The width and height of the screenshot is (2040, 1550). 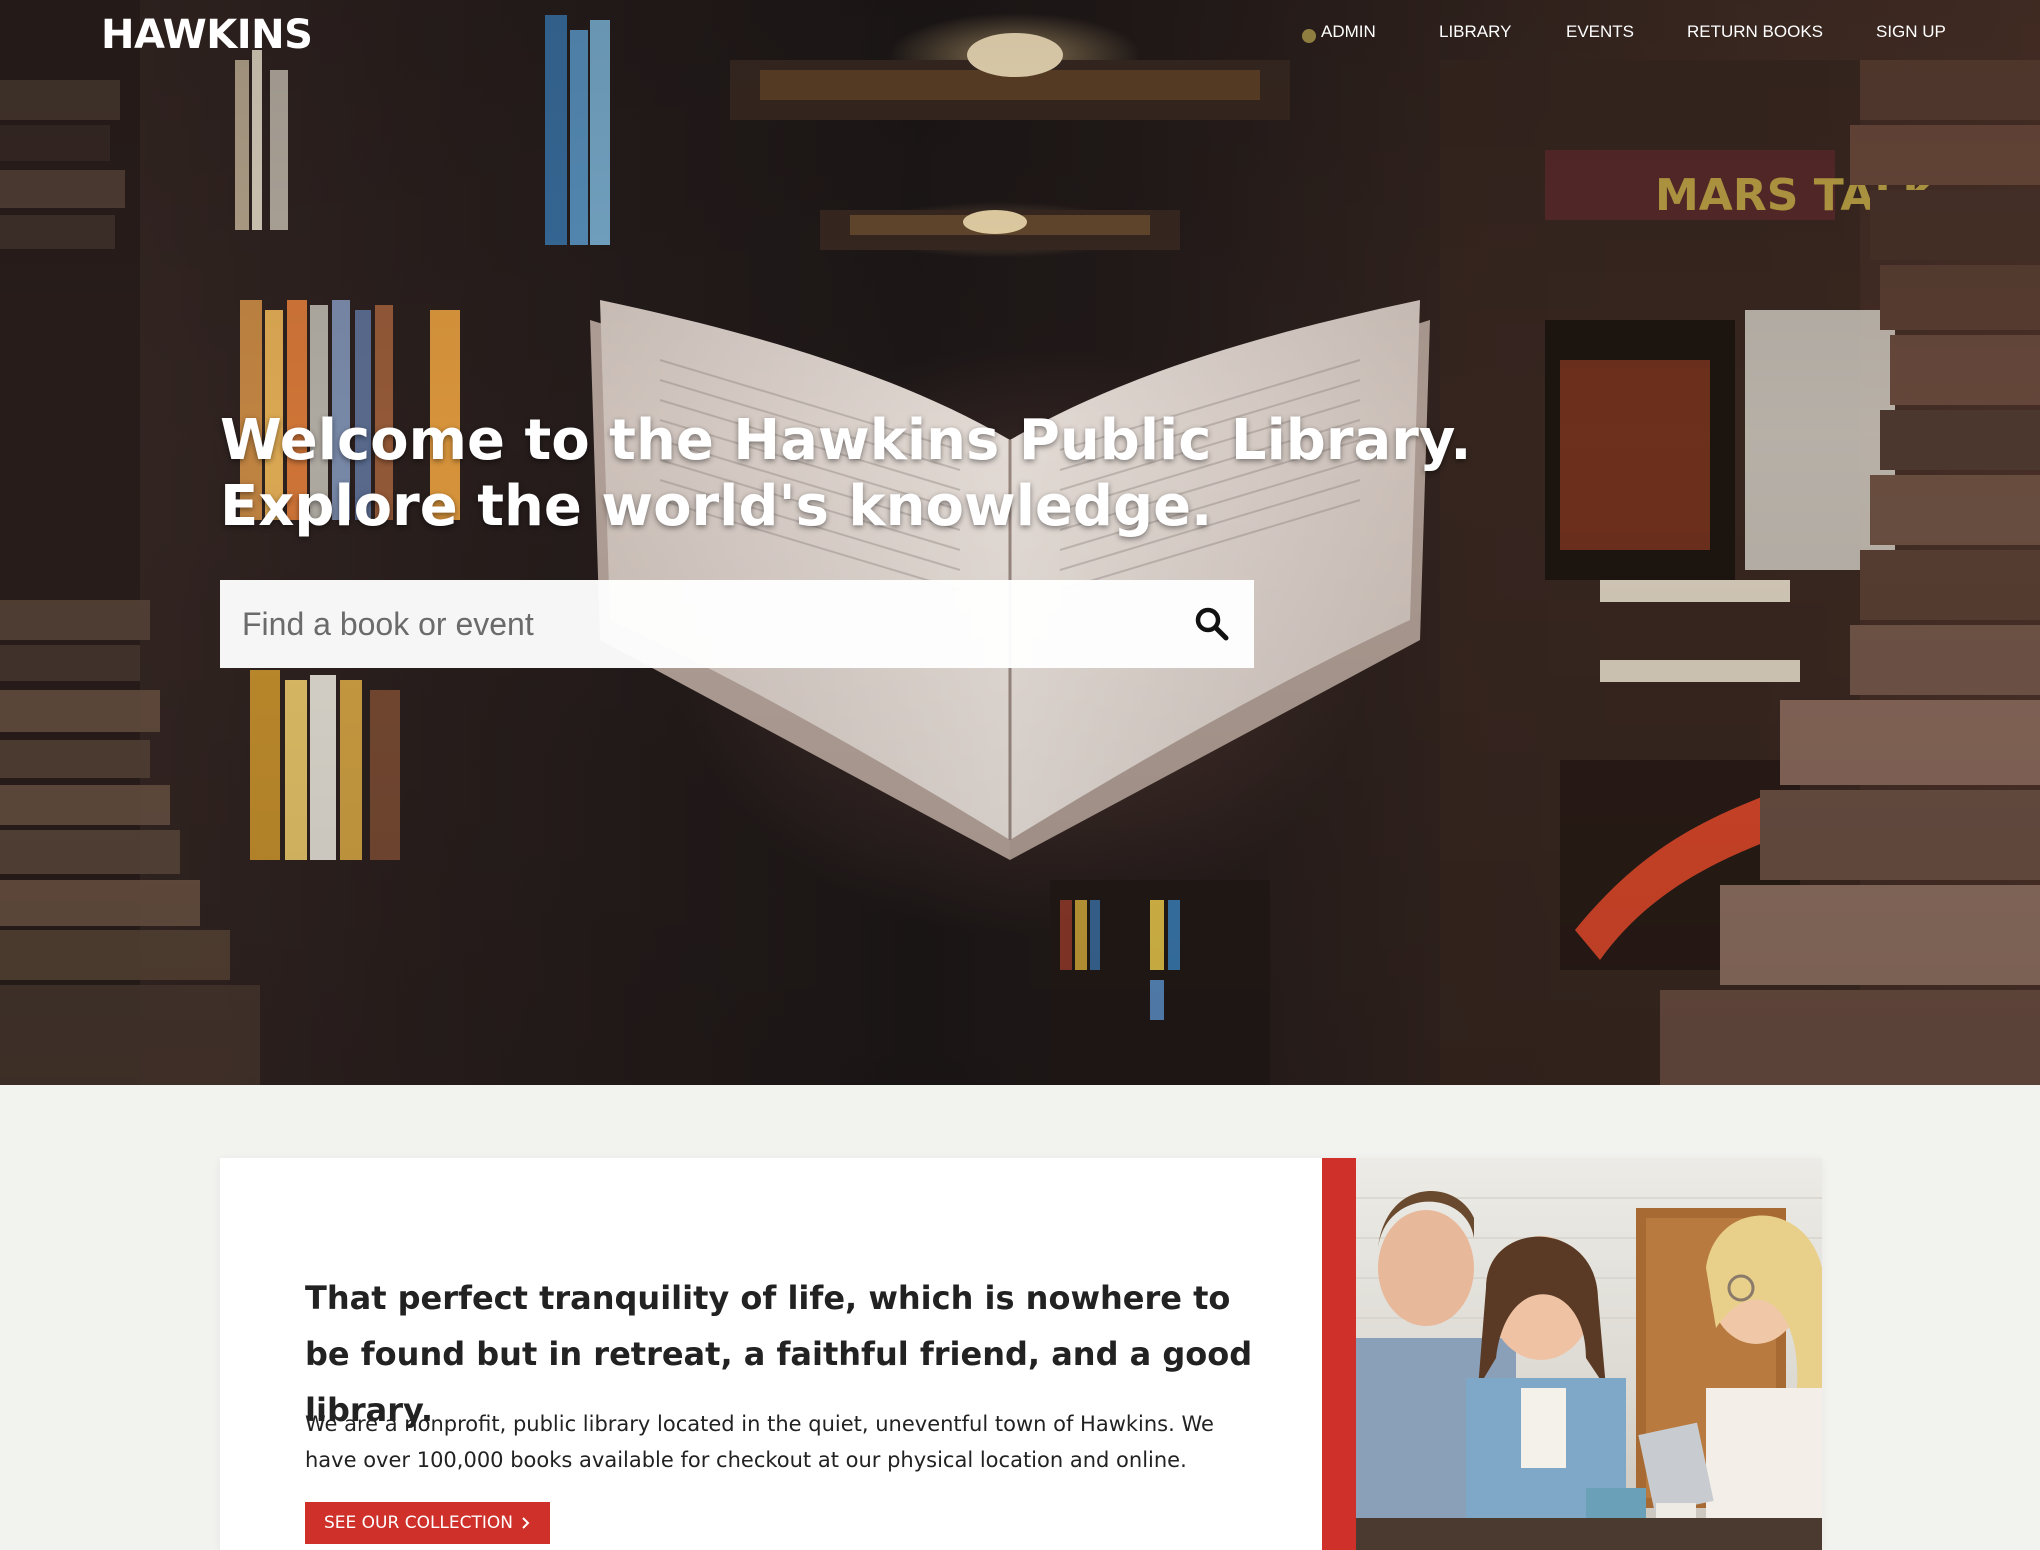 I want to click on site-logo: HAWKINS, so click(x=207, y=35).